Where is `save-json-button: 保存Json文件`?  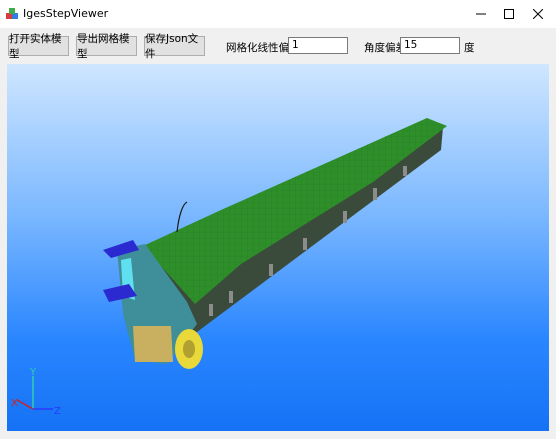 save-json-button: 保存Json文件 is located at coordinates (174, 46).